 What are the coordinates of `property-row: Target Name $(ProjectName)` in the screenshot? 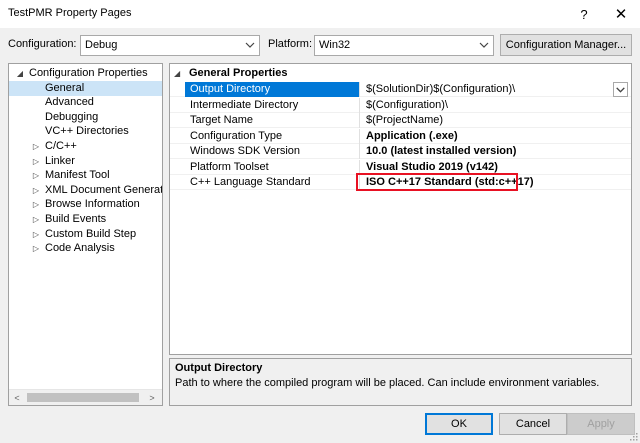 It's located at (400, 120).